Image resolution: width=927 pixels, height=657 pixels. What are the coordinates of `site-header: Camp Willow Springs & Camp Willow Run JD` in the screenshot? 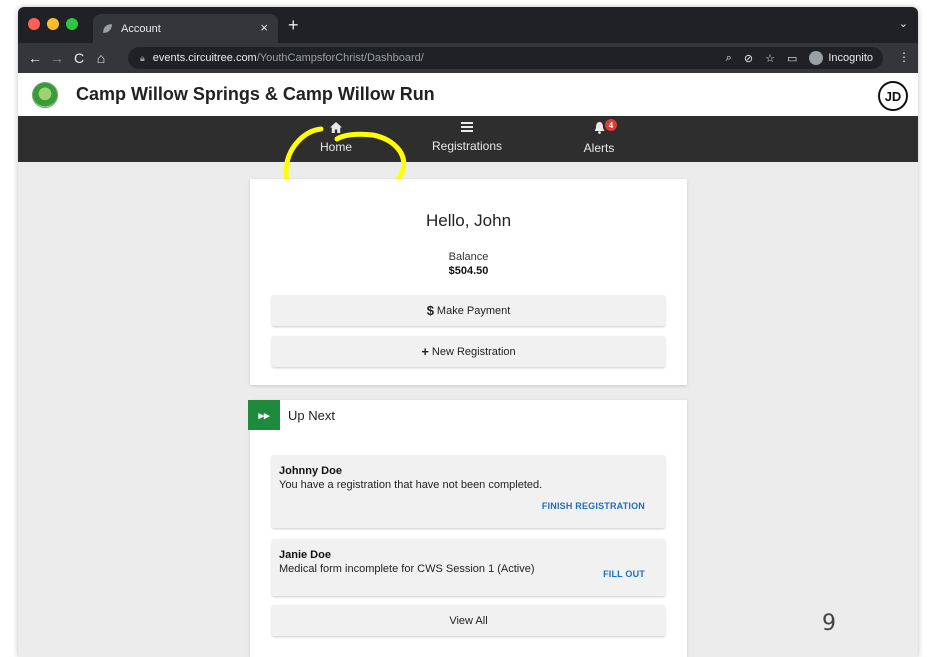 It's located at (468, 94).